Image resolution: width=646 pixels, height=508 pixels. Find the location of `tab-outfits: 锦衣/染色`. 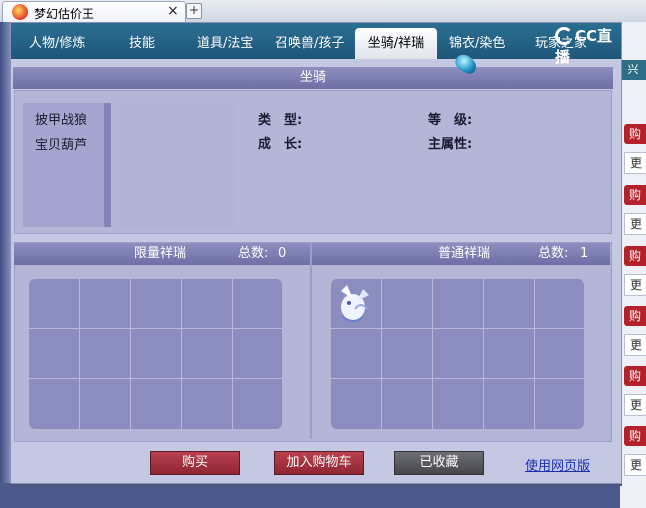

tab-outfits: 锦衣/染色 is located at coordinates (477, 41).